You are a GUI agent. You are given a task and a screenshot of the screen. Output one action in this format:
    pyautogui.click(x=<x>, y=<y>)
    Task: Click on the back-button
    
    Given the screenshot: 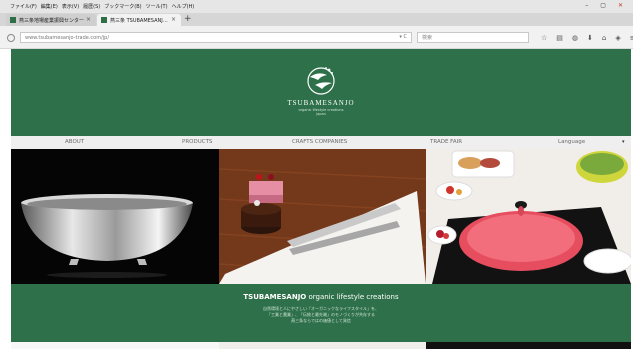 What is the action you would take?
    pyautogui.click(x=11, y=38)
    